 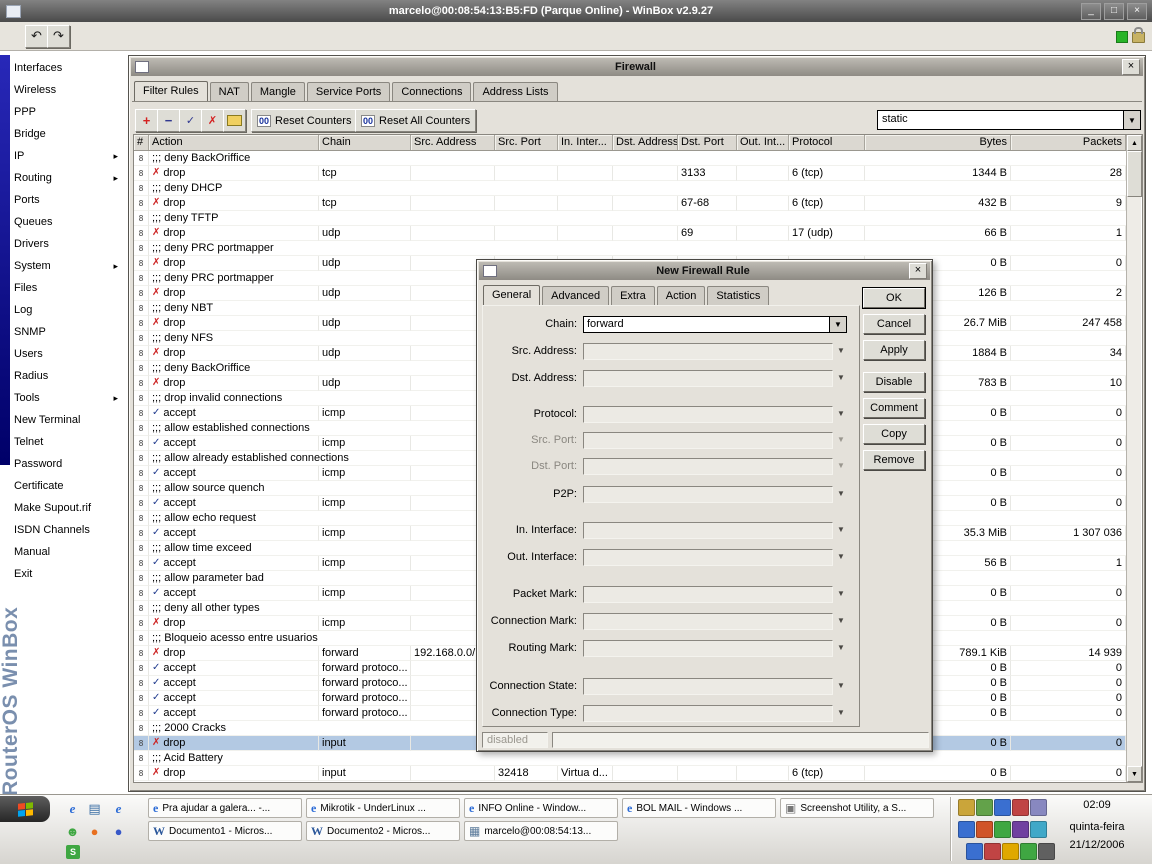 What do you see at coordinates (894, 434) in the screenshot?
I see `copy-button: Copy` at bounding box center [894, 434].